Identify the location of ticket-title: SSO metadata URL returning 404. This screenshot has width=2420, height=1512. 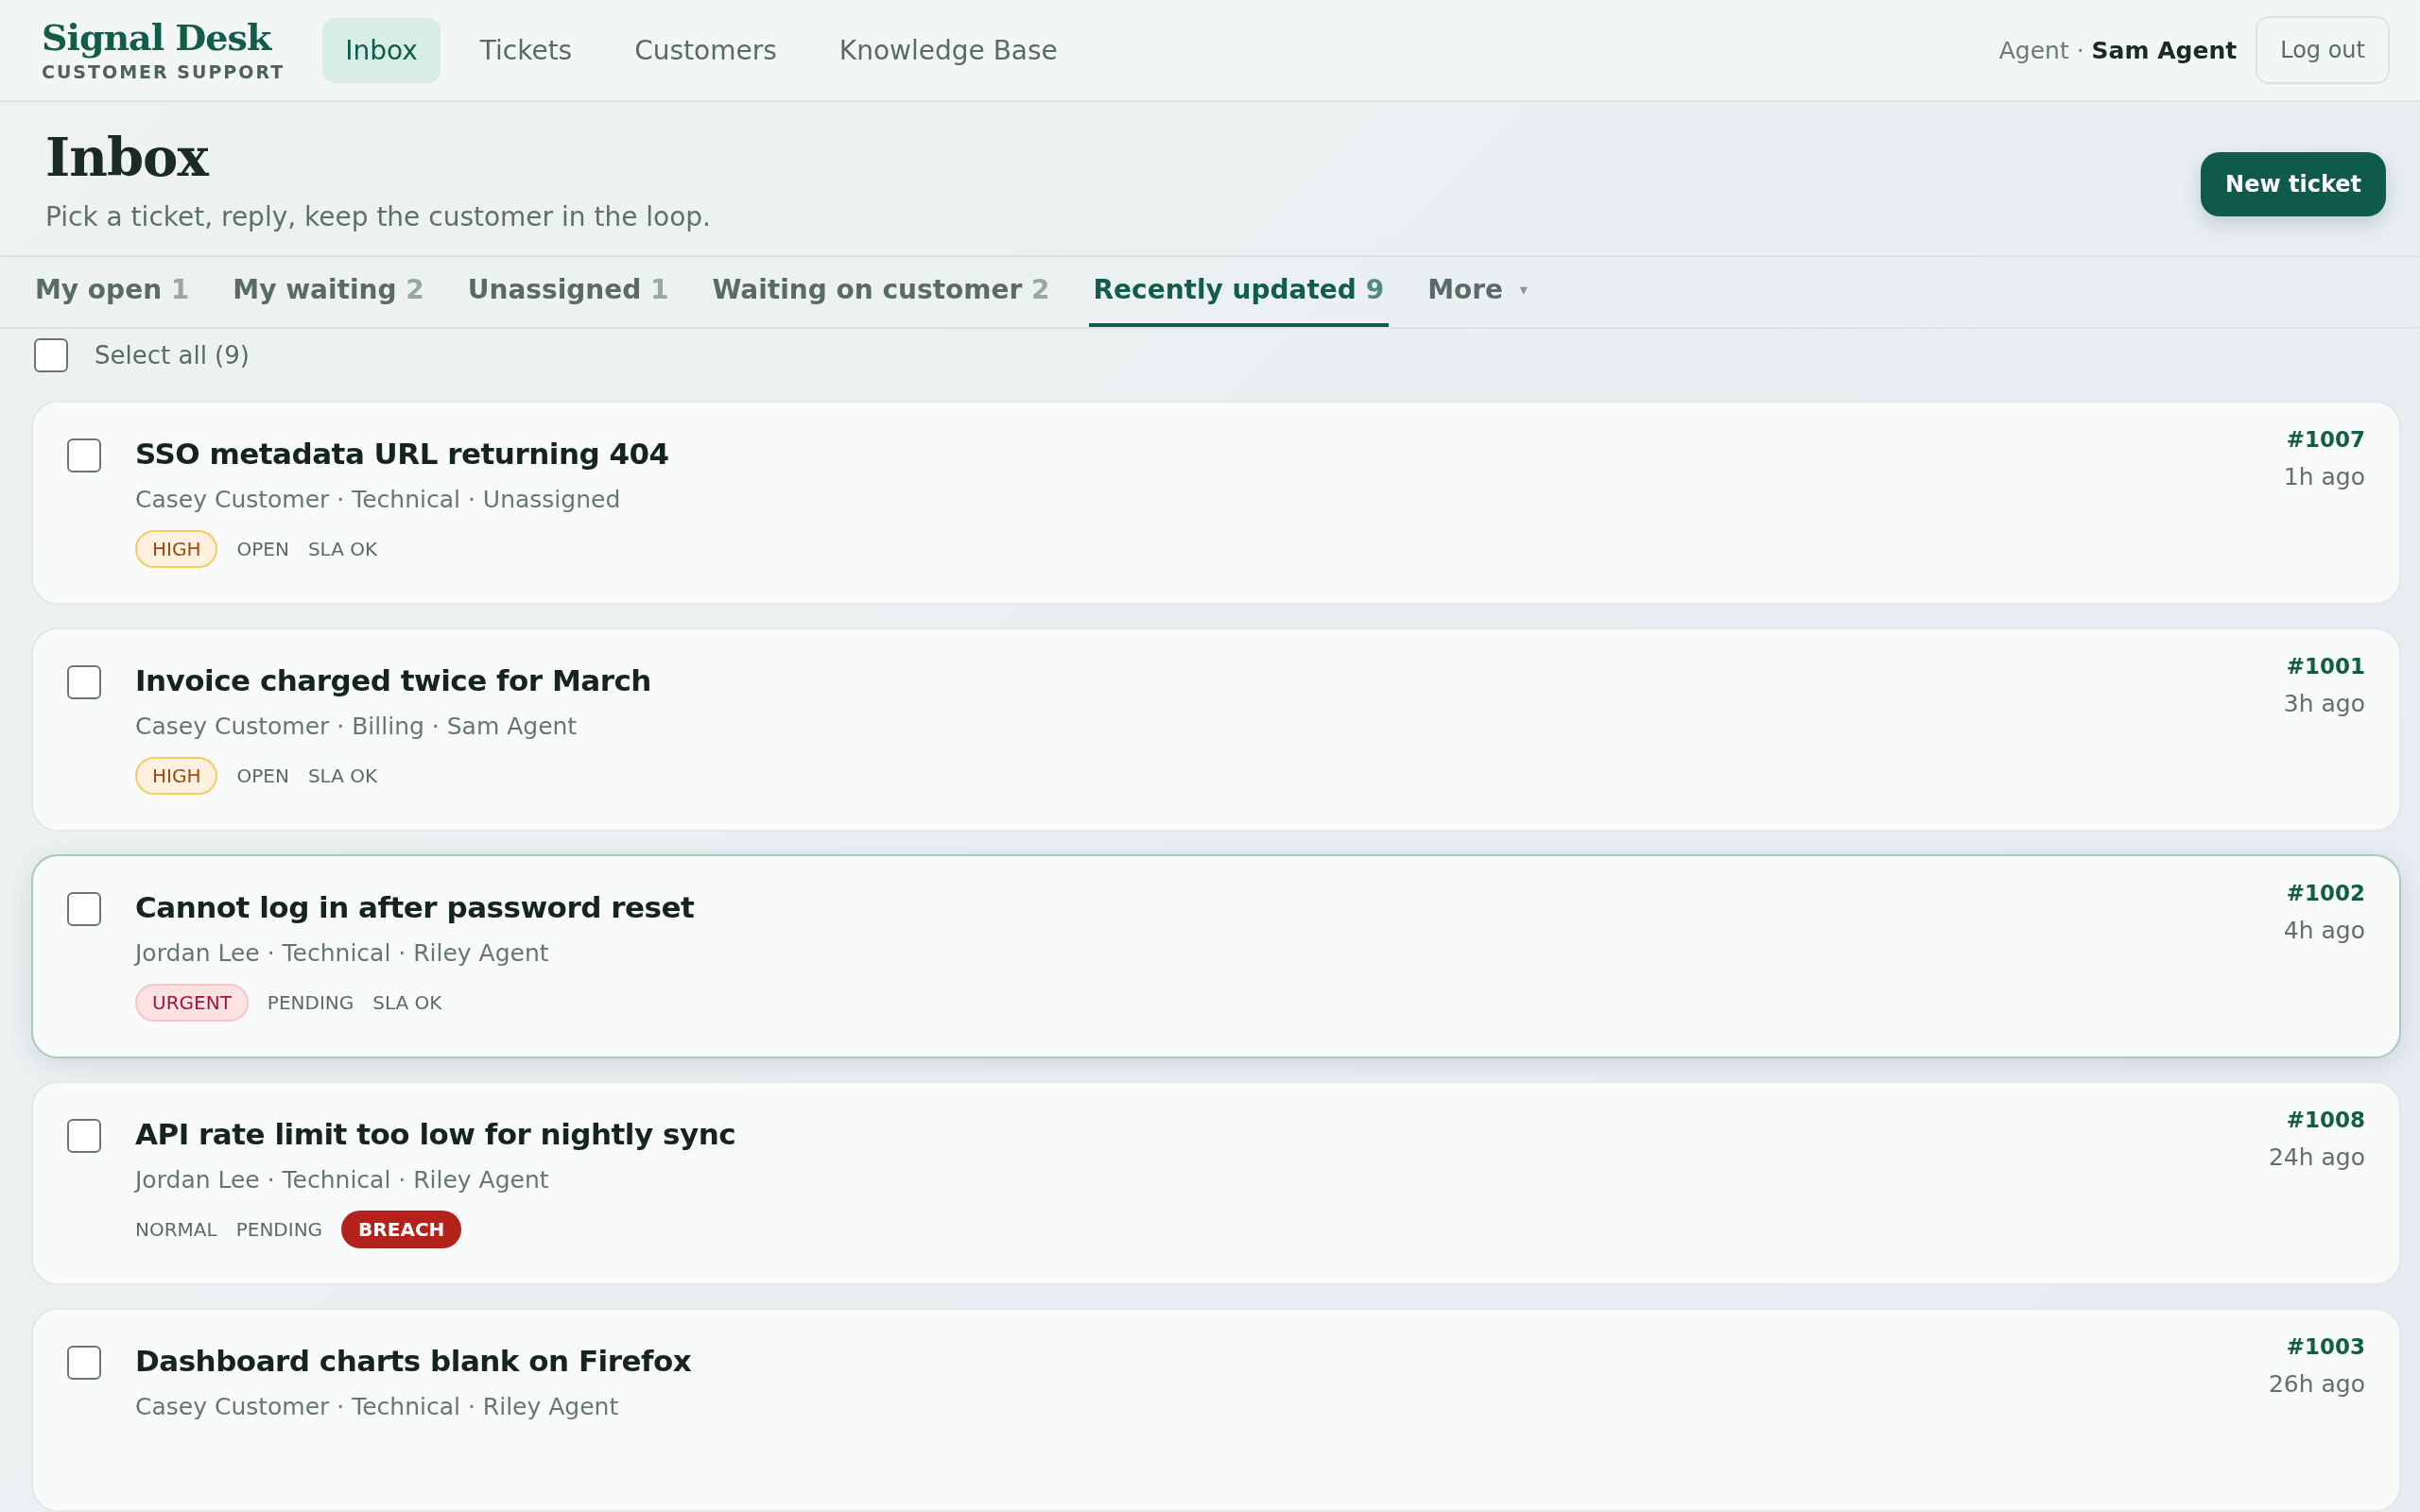
(402, 454).